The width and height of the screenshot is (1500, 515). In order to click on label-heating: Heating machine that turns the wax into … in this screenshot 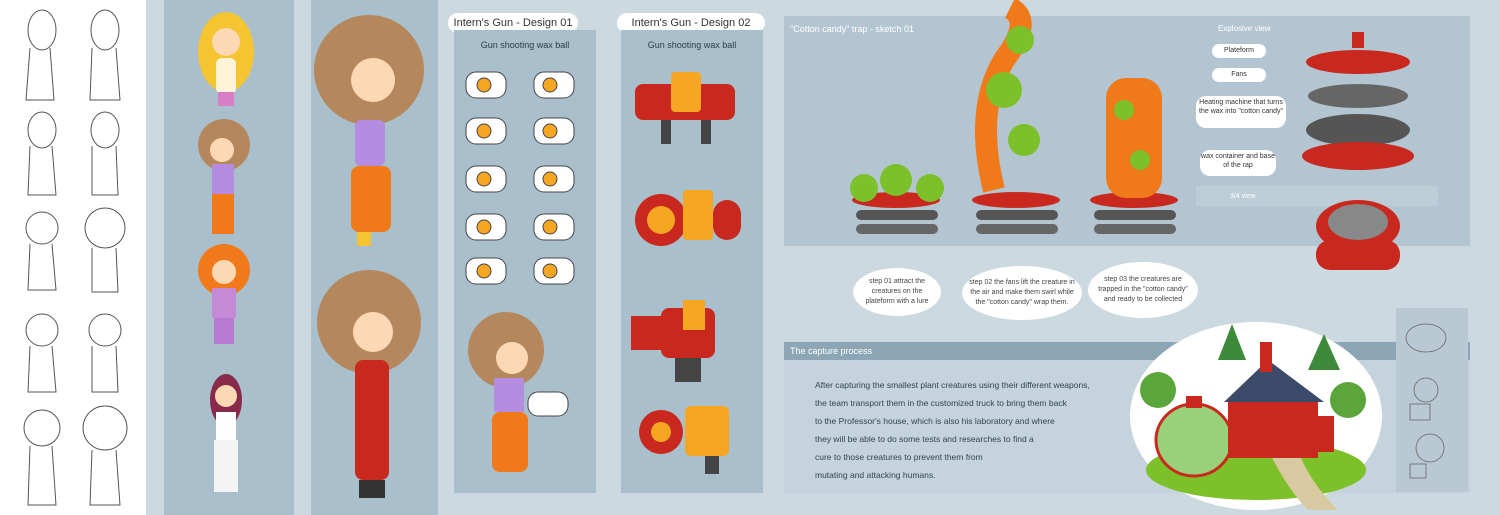, I will do `click(1241, 112)`.